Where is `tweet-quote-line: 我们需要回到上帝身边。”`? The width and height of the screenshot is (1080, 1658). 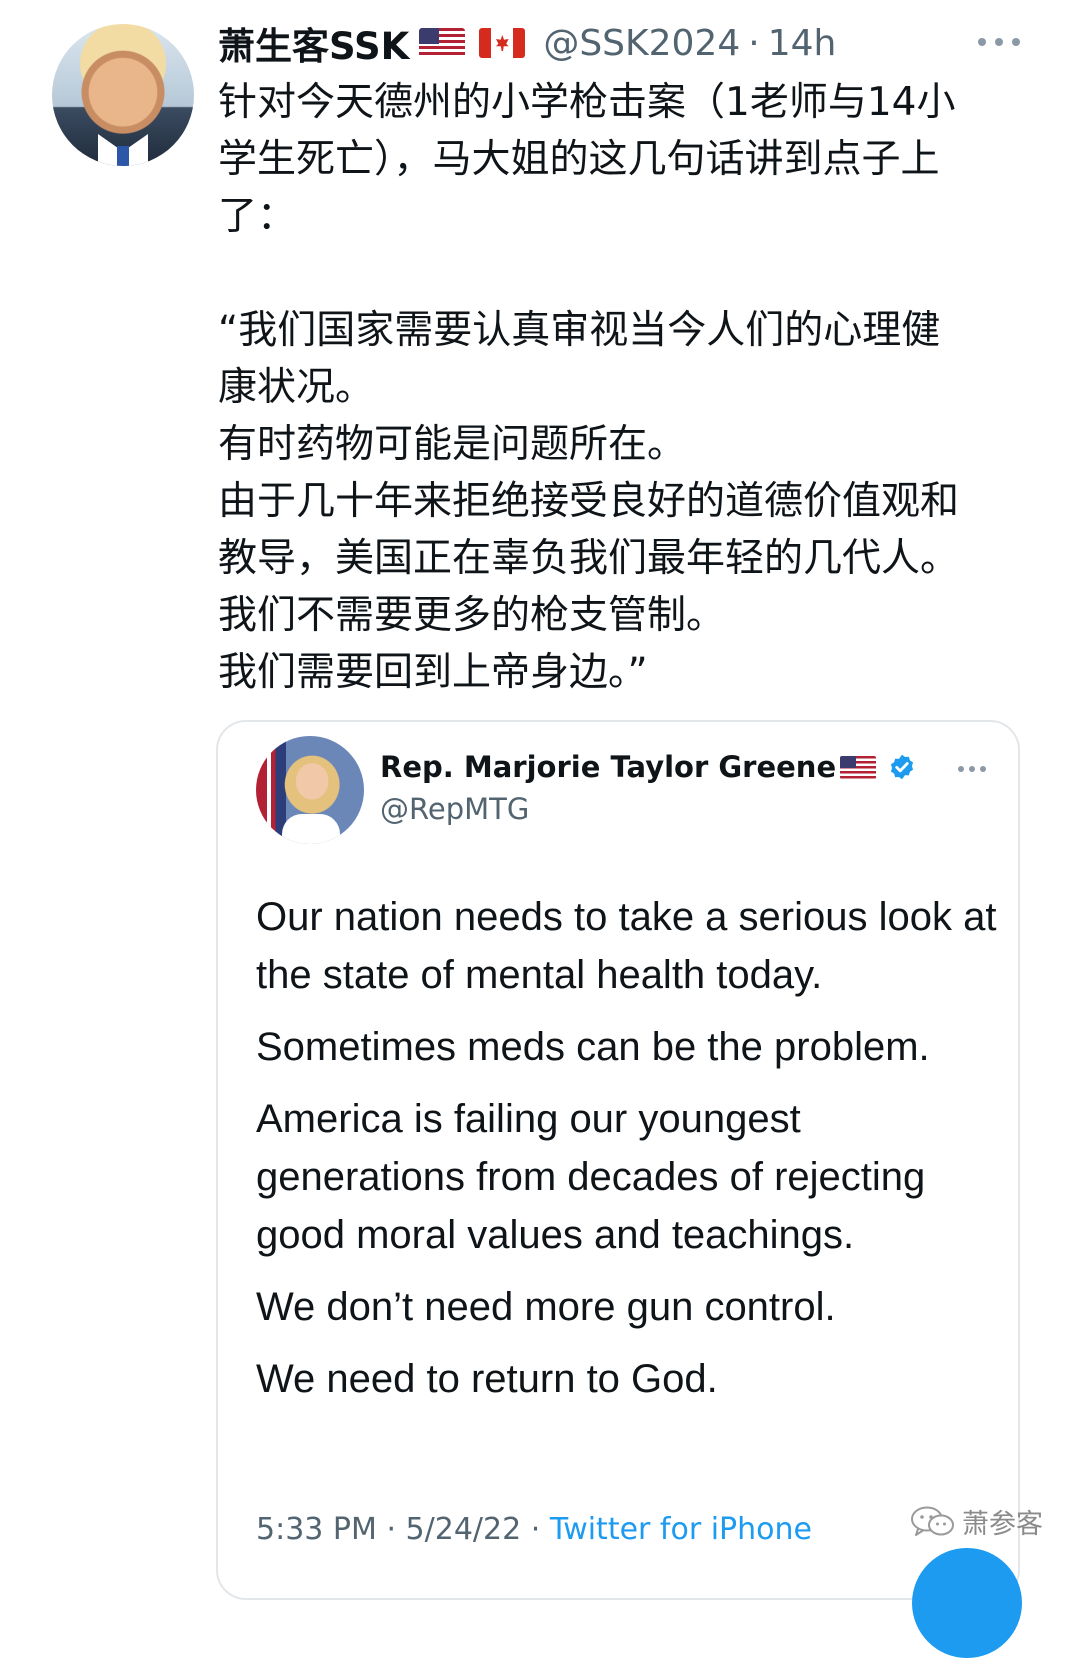
tweet-quote-line: 我们需要回到上帝身边。” is located at coordinates (433, 672).